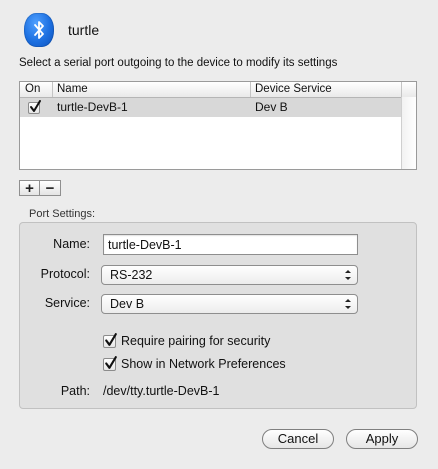  What do you see at coordinates (298, 439) in the screenshot?
I see `cancel-button: Cancel` at bounding box center [298, 439].